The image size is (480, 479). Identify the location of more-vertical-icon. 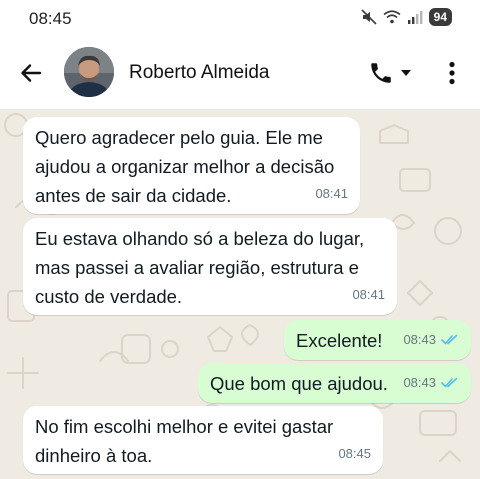
(452, 73).